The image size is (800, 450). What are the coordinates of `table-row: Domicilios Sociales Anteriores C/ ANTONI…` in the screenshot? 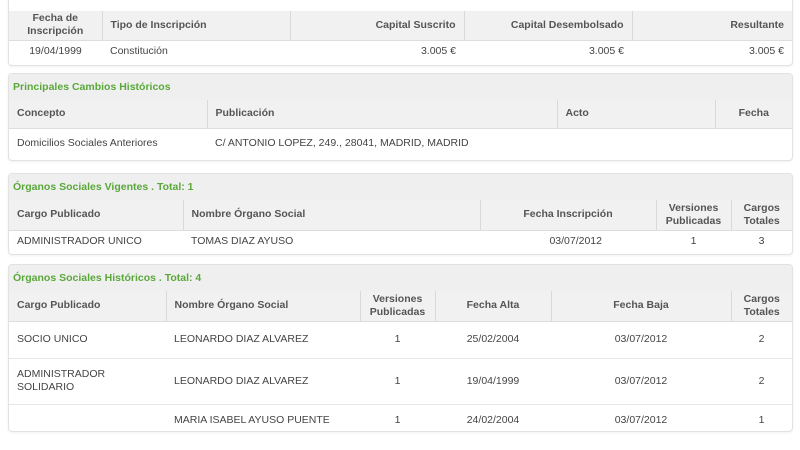 It's located at (400, 143).